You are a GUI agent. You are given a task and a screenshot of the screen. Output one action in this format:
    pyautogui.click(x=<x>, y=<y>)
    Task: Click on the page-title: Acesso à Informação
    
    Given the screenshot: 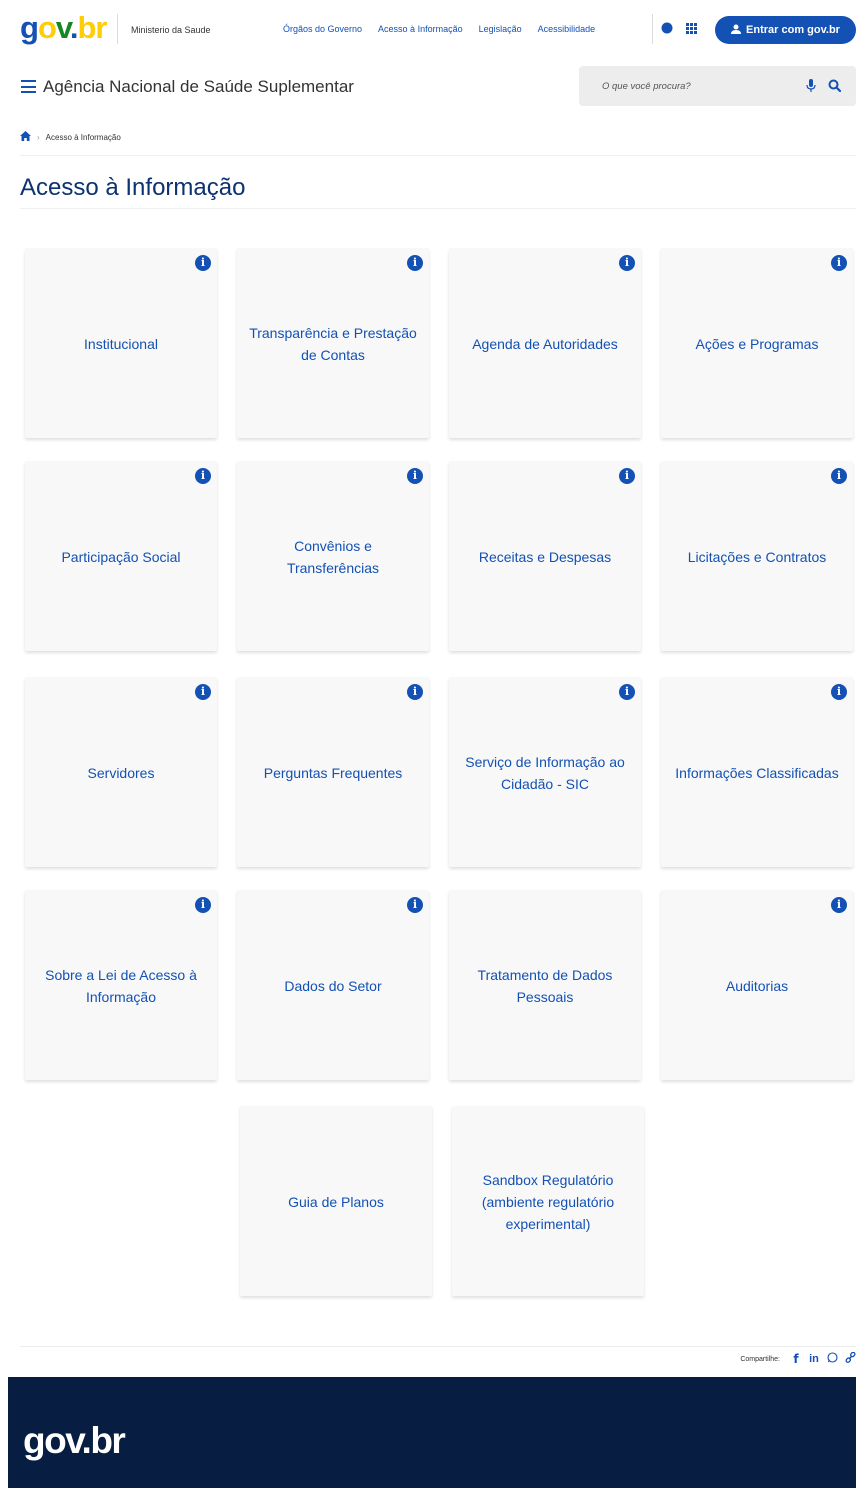 What is the action you would take?
    pyautogui.click(x=133, y=187)
    